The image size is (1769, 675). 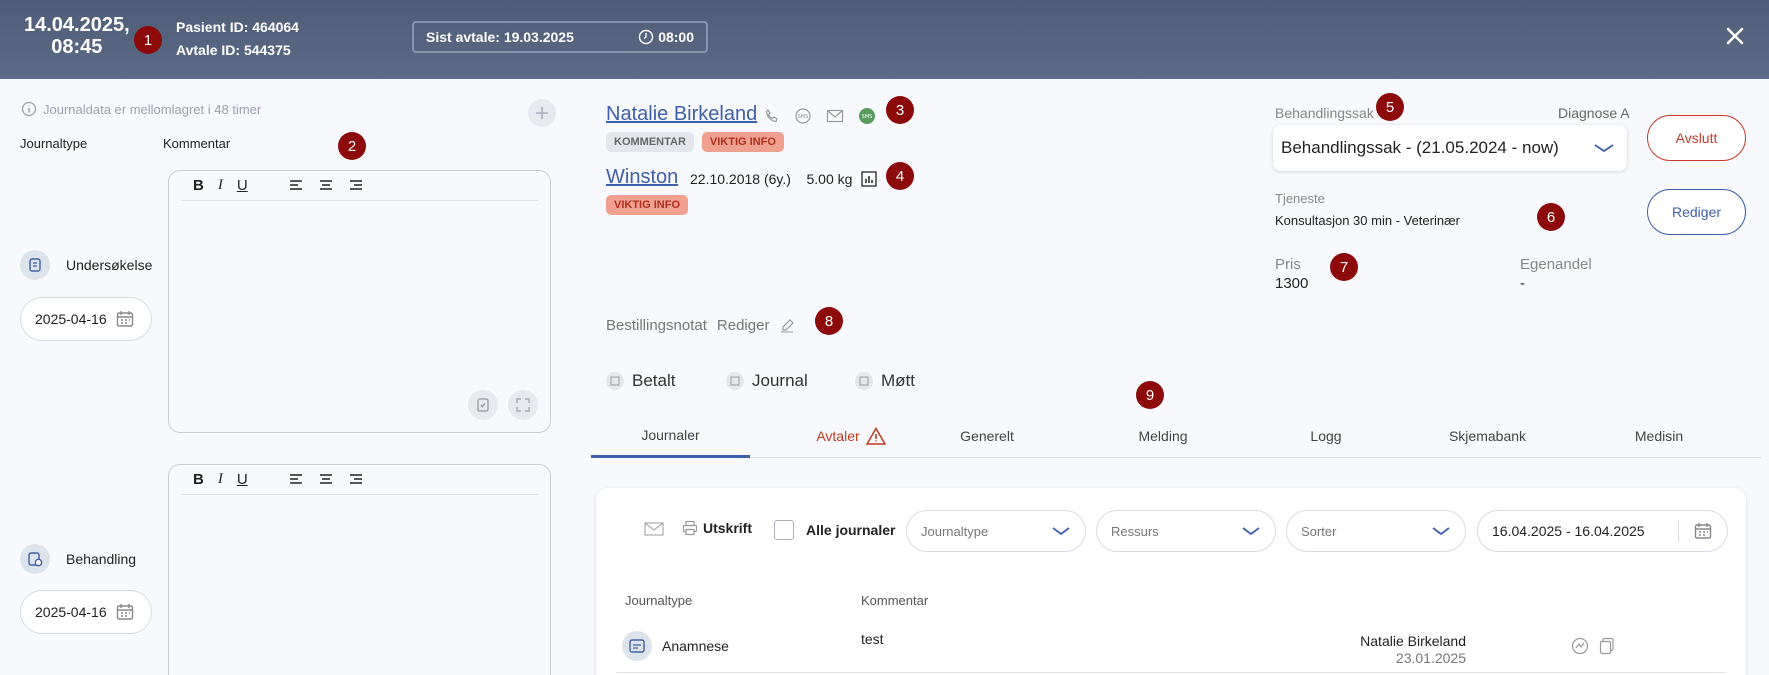 What do you see at coordinates (787, 326) in the screenshot?
I see `edit-icon` at bounding box center [787, 326].